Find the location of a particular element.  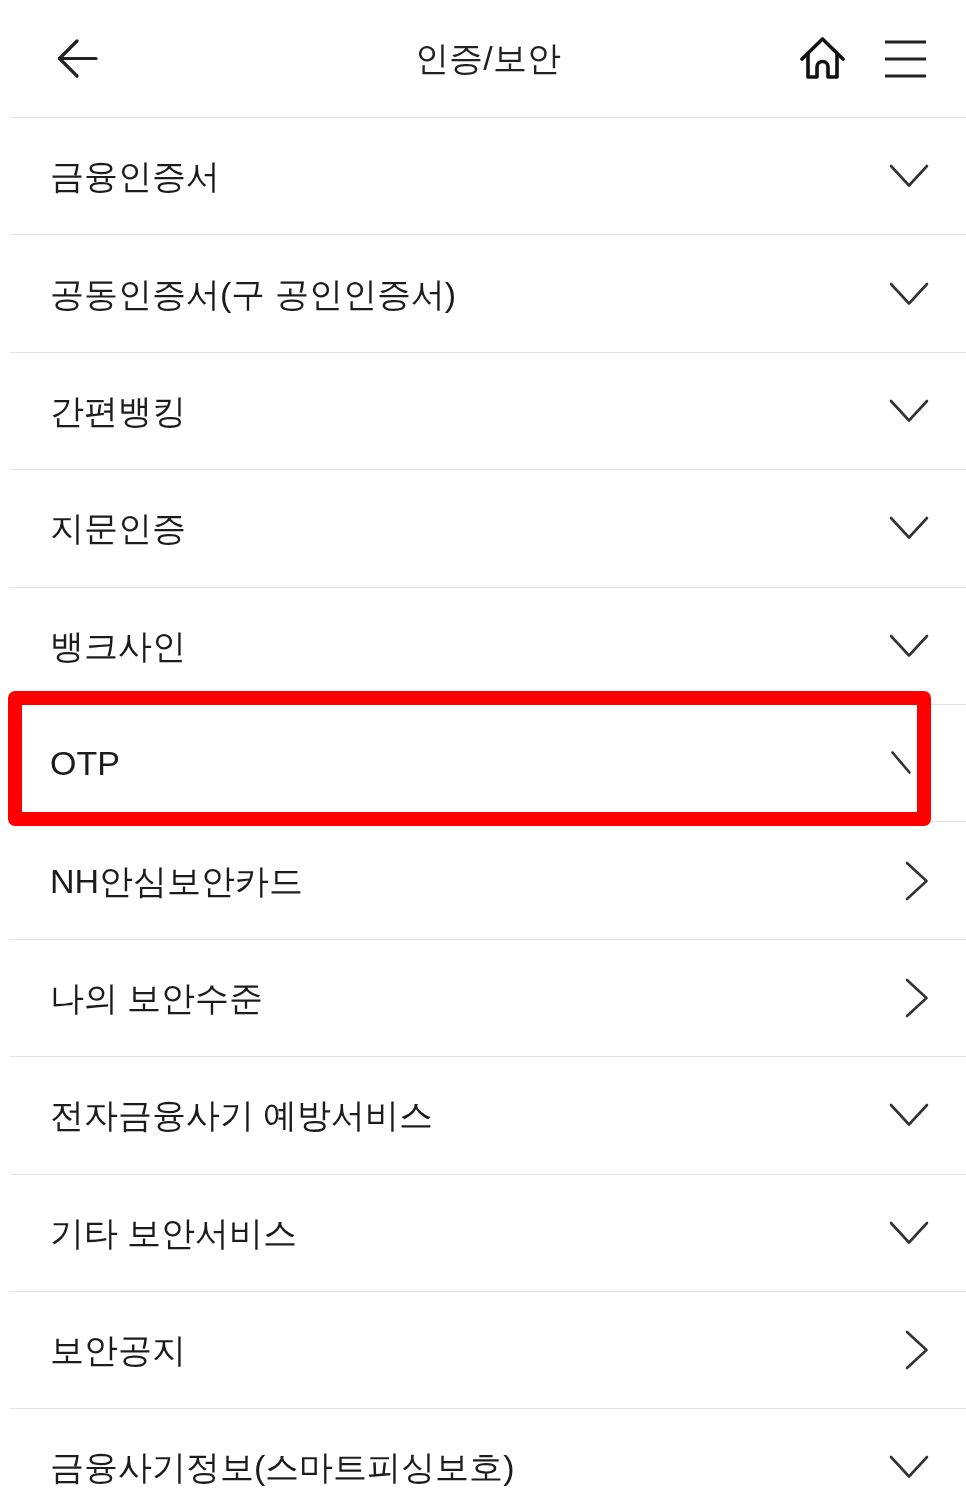

menu-item: 지문인증 is located at coordinates (488, 529).